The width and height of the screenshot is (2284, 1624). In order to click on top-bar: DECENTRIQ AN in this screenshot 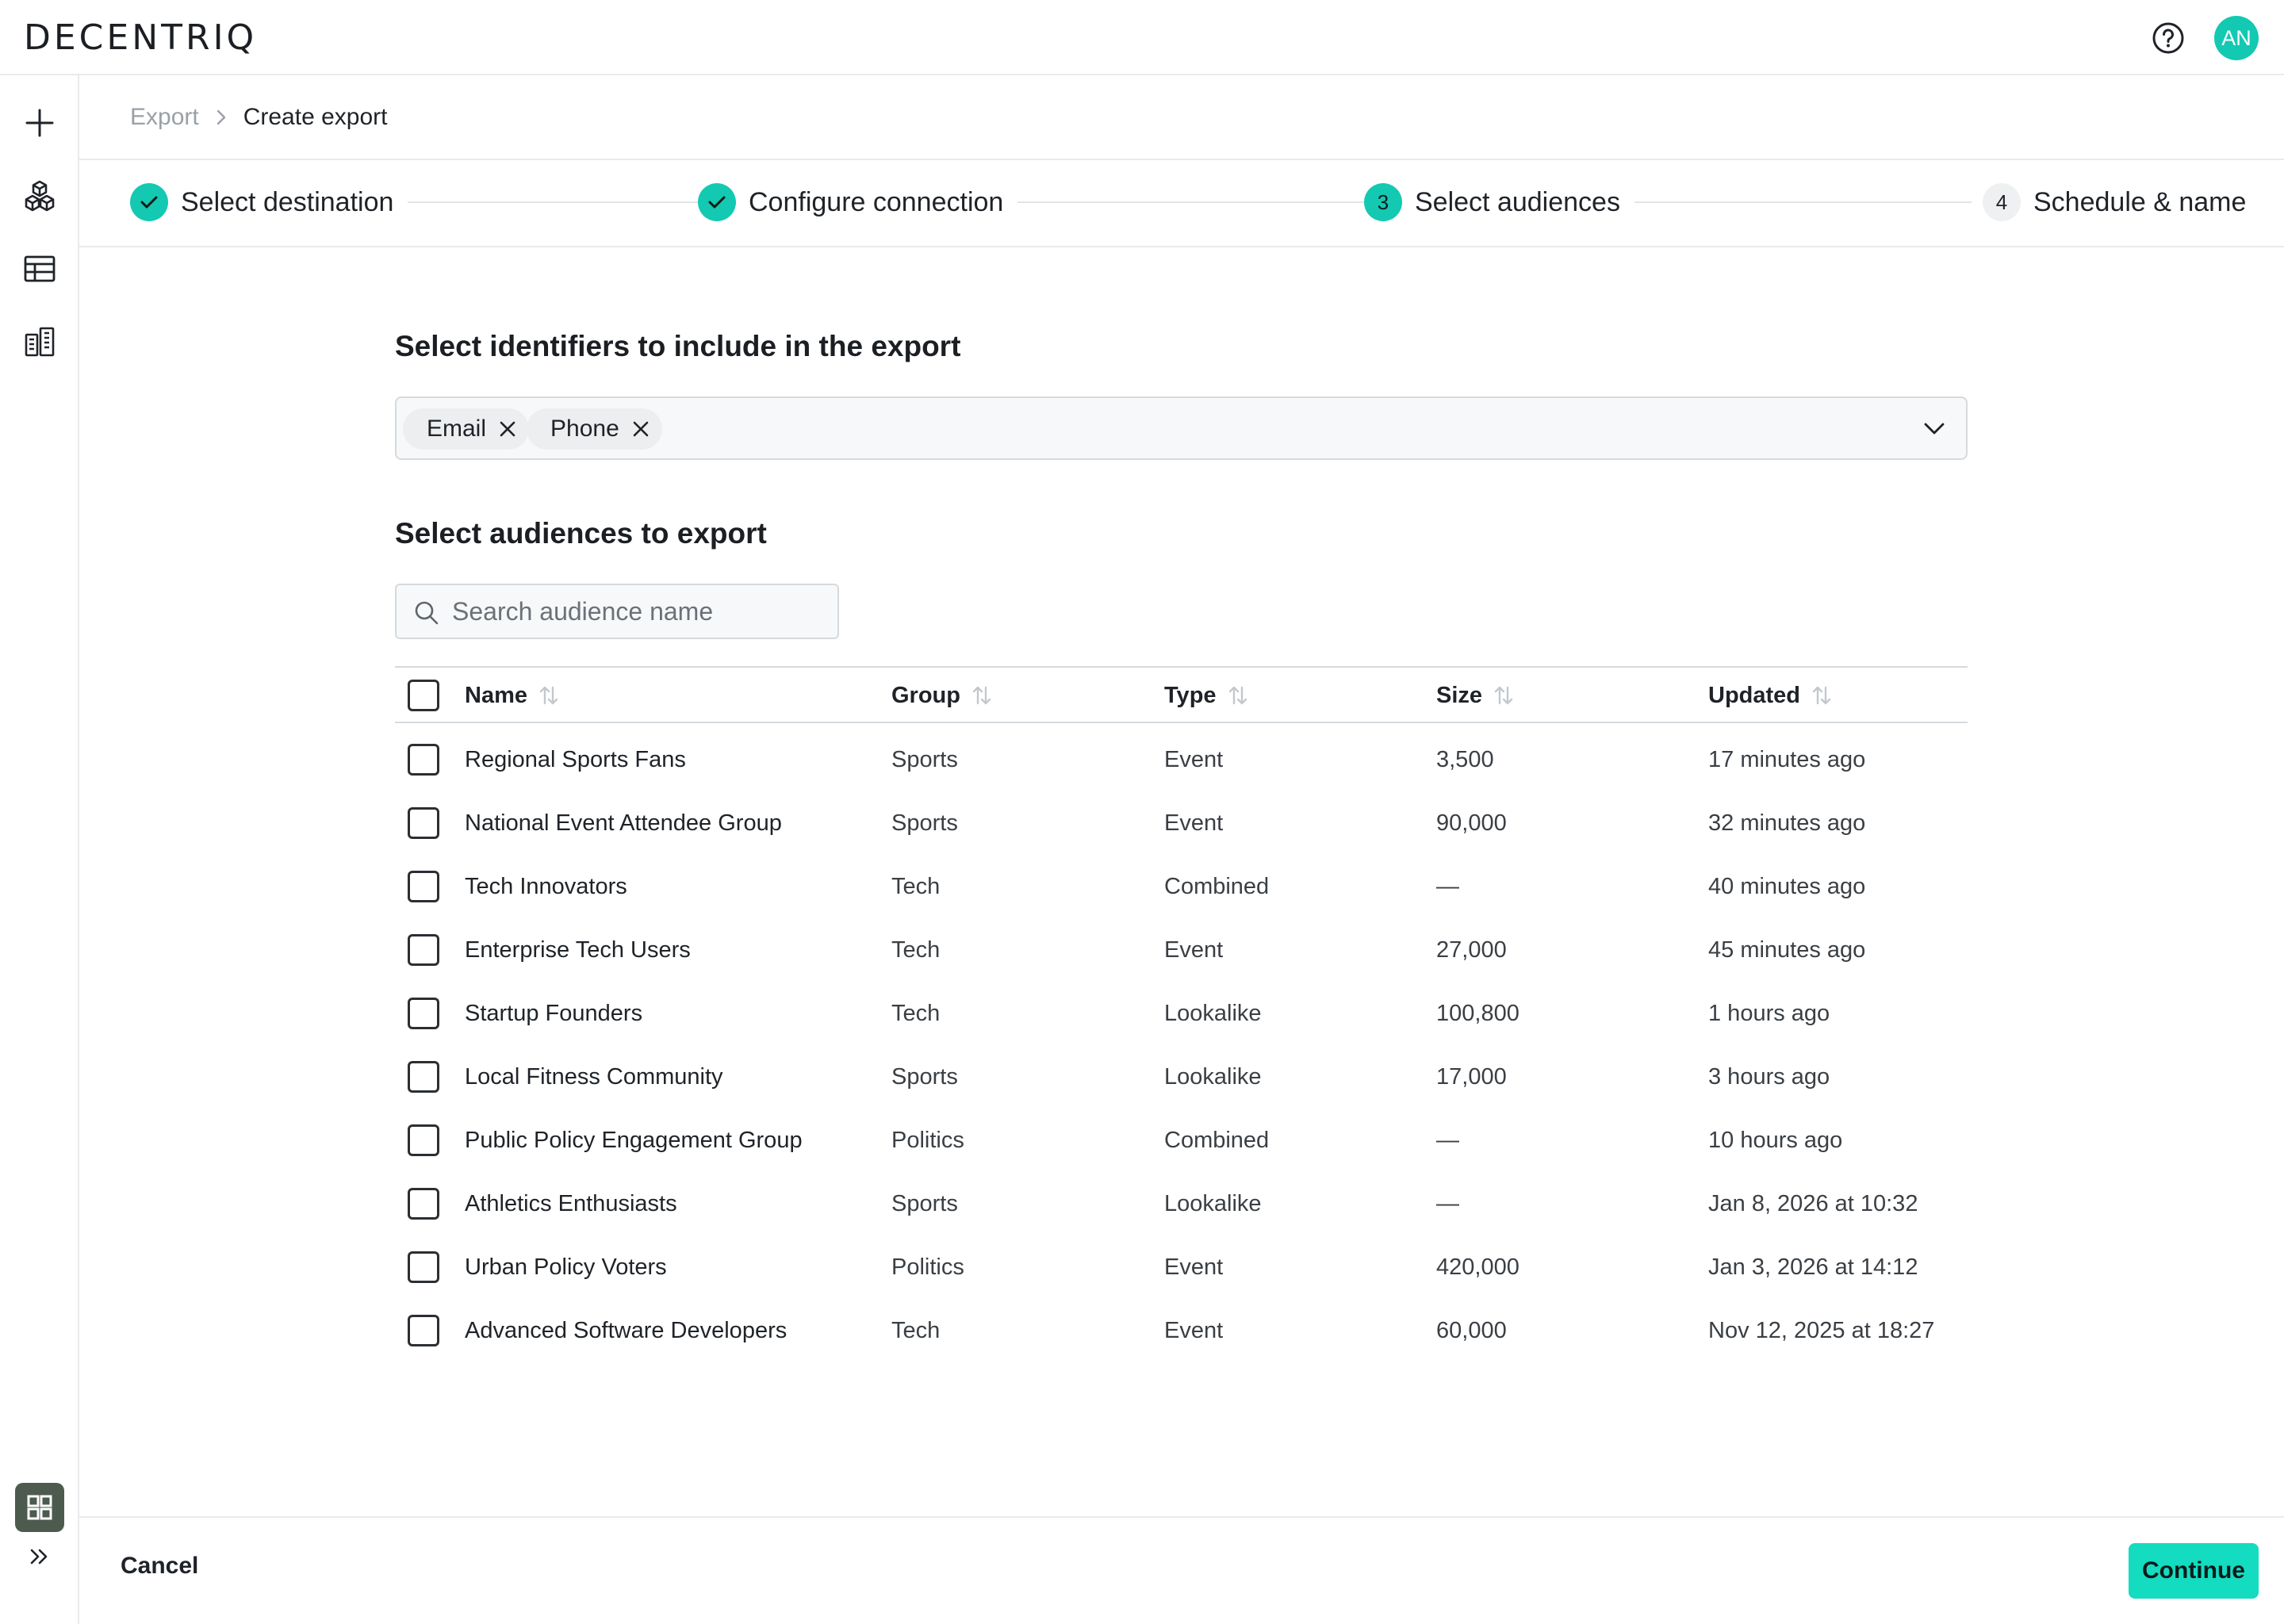, I will do `click(1142, 37)`.